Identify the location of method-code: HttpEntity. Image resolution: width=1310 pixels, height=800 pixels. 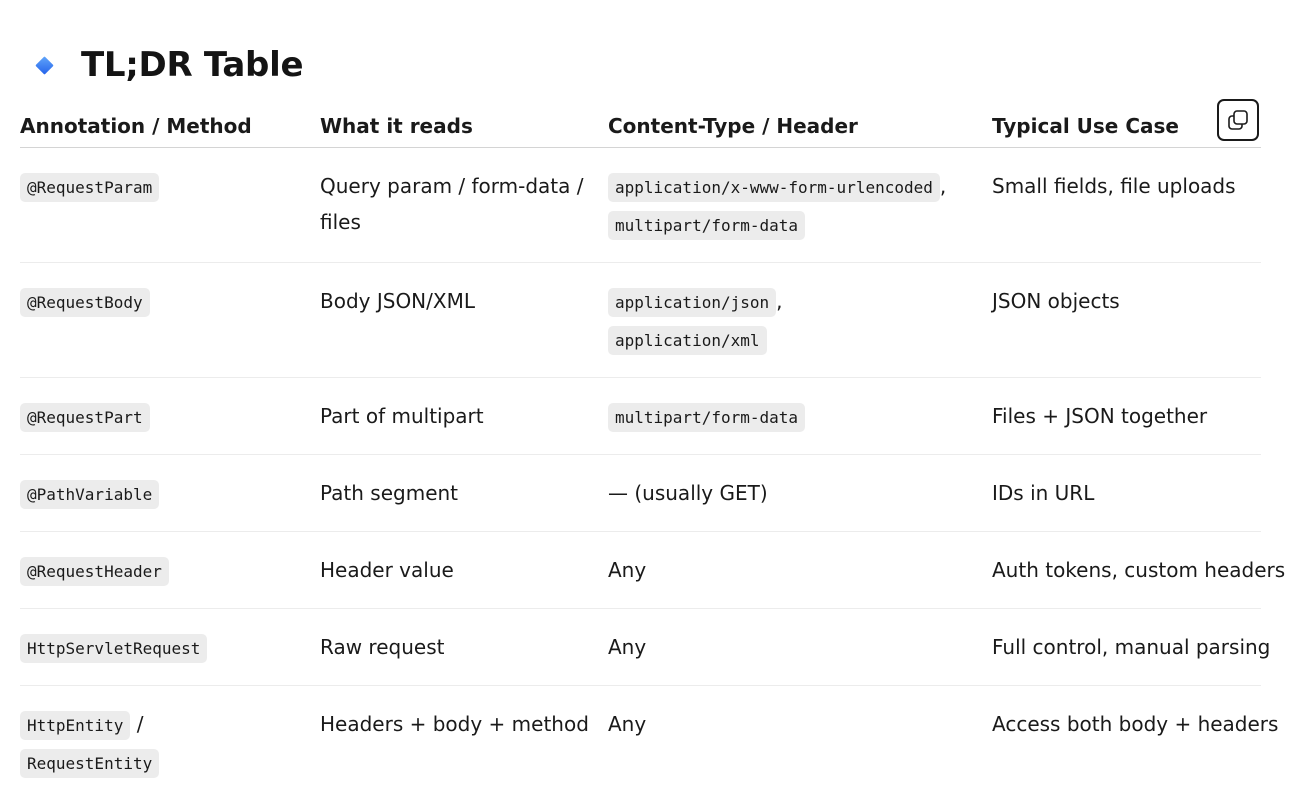
(75, 725).